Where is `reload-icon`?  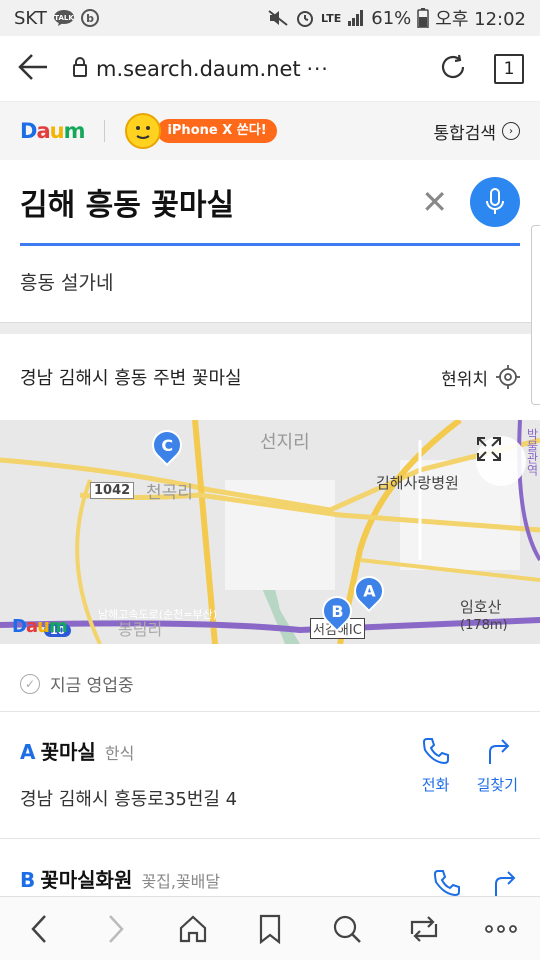 reload-icon is located at coordinates (453, 69).